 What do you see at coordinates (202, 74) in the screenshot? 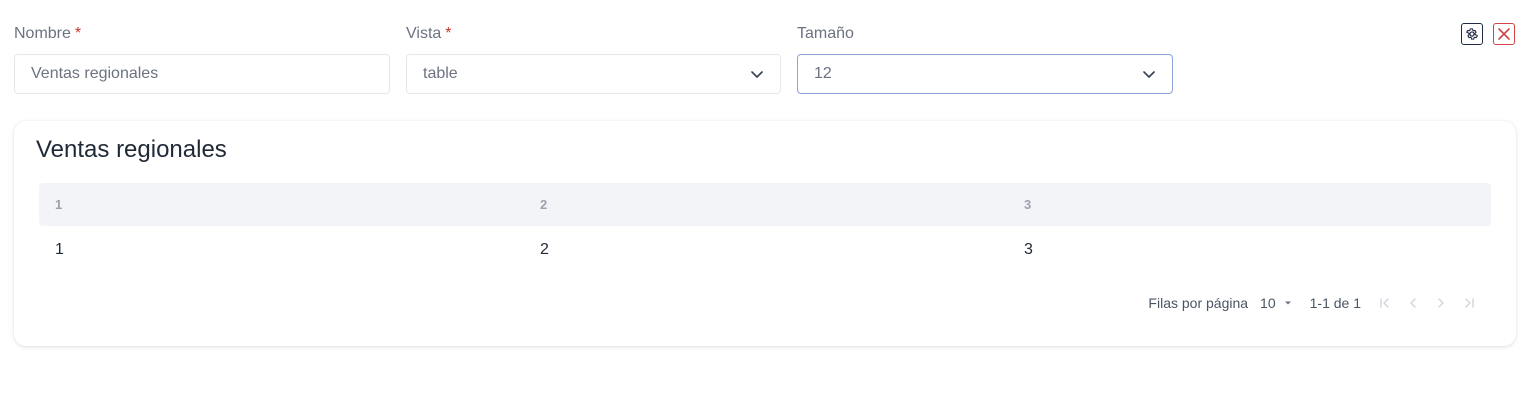
I see `nombre-input: Ventas regionales` at bounding box center [202, 74].